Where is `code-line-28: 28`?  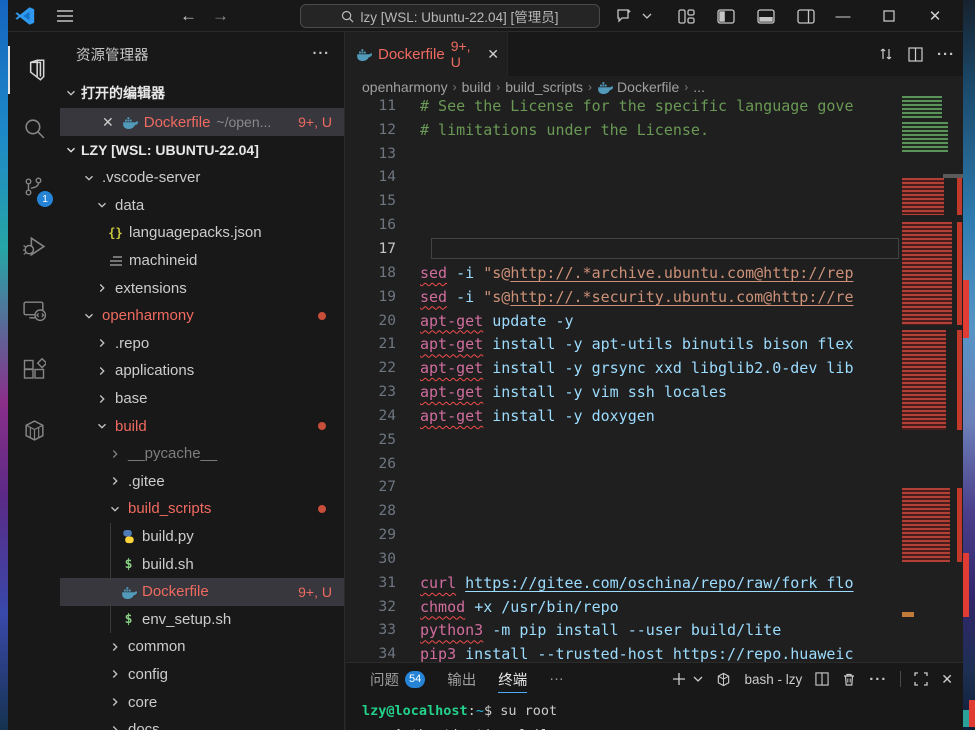
code-line-28: 28 is located at coordinates (654, 511).